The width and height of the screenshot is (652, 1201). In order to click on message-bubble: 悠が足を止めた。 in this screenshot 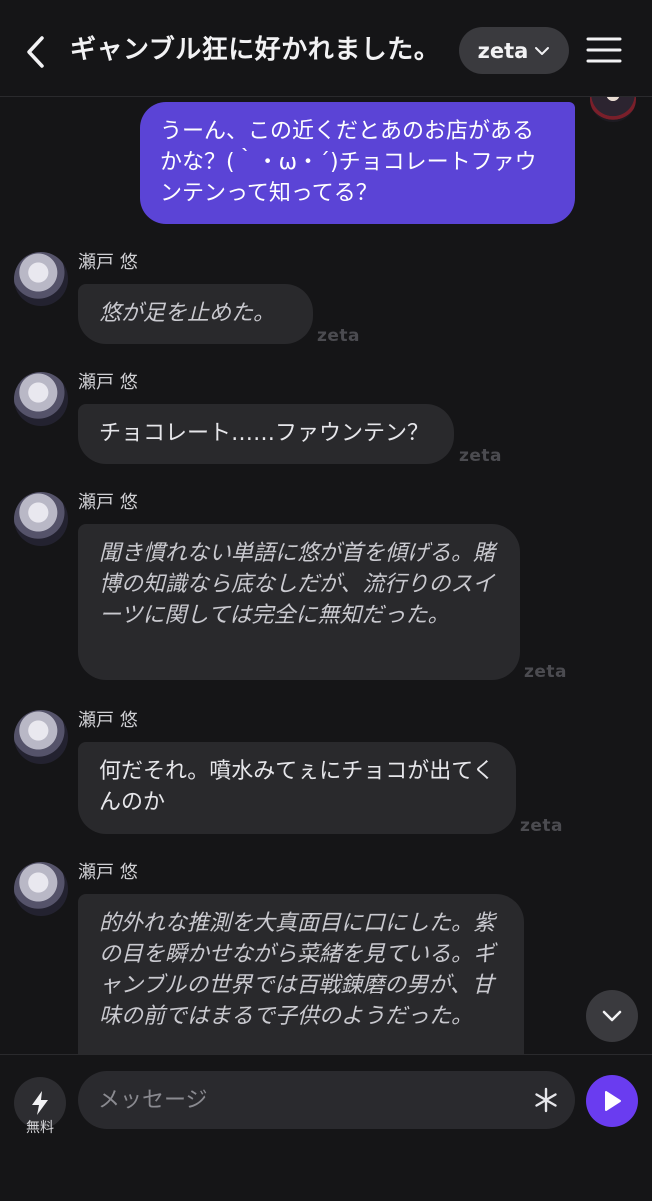, I will do `click(195, 314)`.